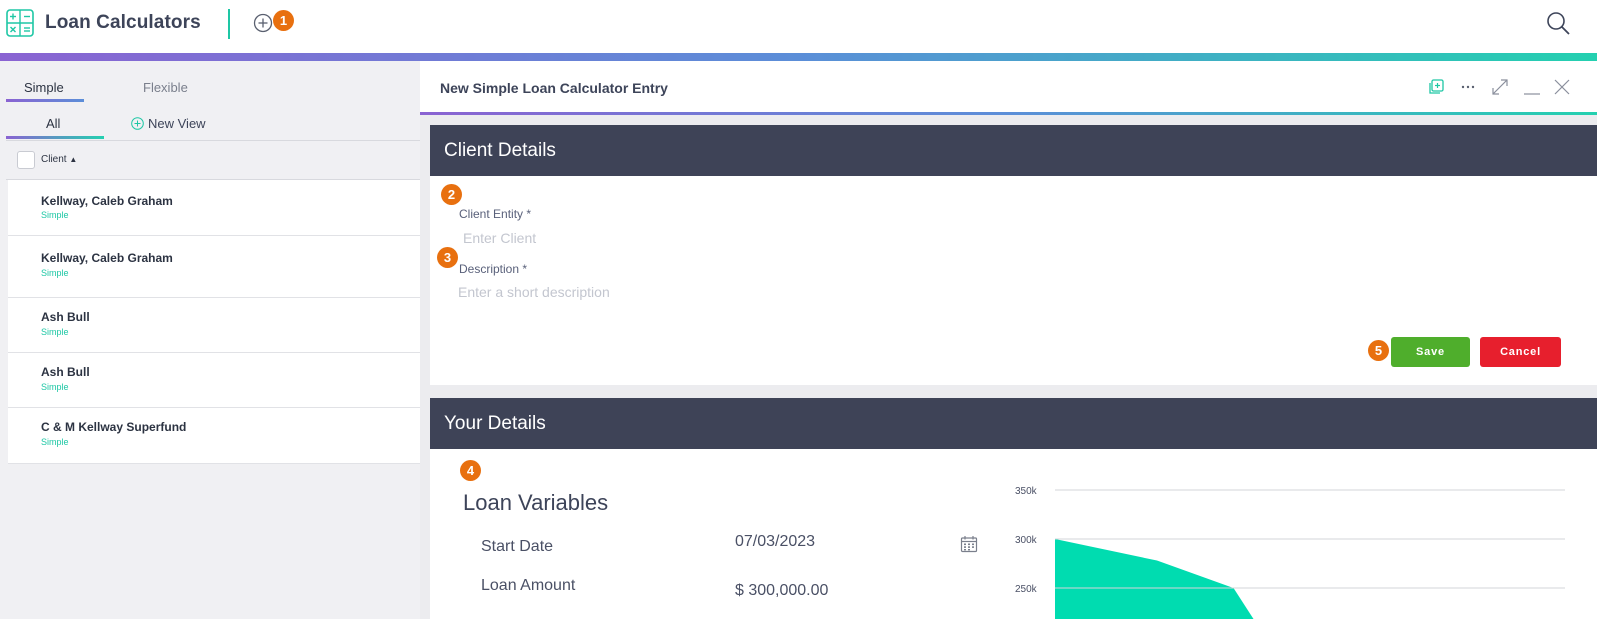  Describe the element at coordinates (1026, 540) in the screenshot. I see `y-tick-label: 300k` at that location.